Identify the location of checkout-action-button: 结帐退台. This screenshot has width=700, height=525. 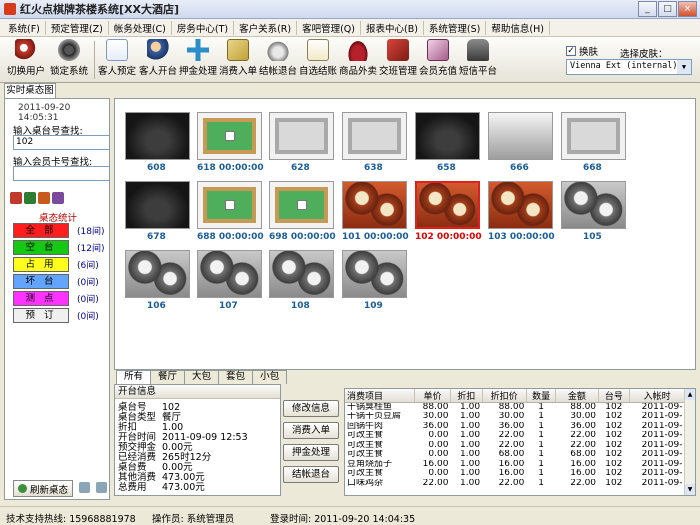
(311, 474).